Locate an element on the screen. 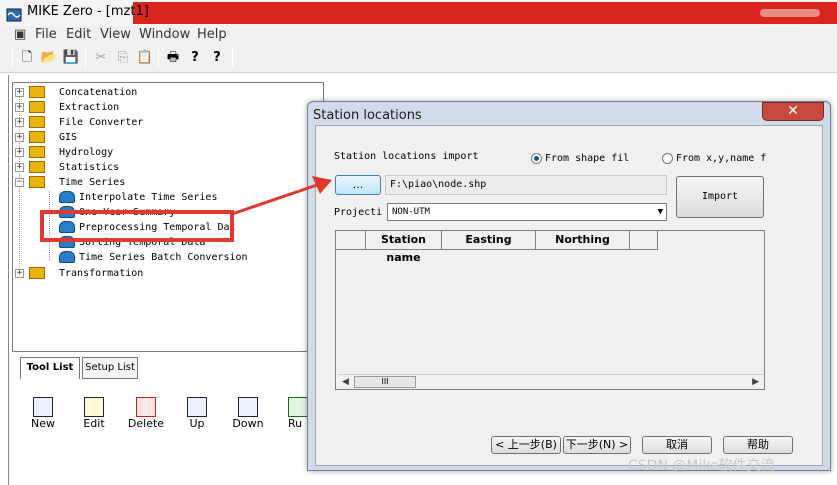  tab-setup-list: Setup List is located at coordinates (110, 368).